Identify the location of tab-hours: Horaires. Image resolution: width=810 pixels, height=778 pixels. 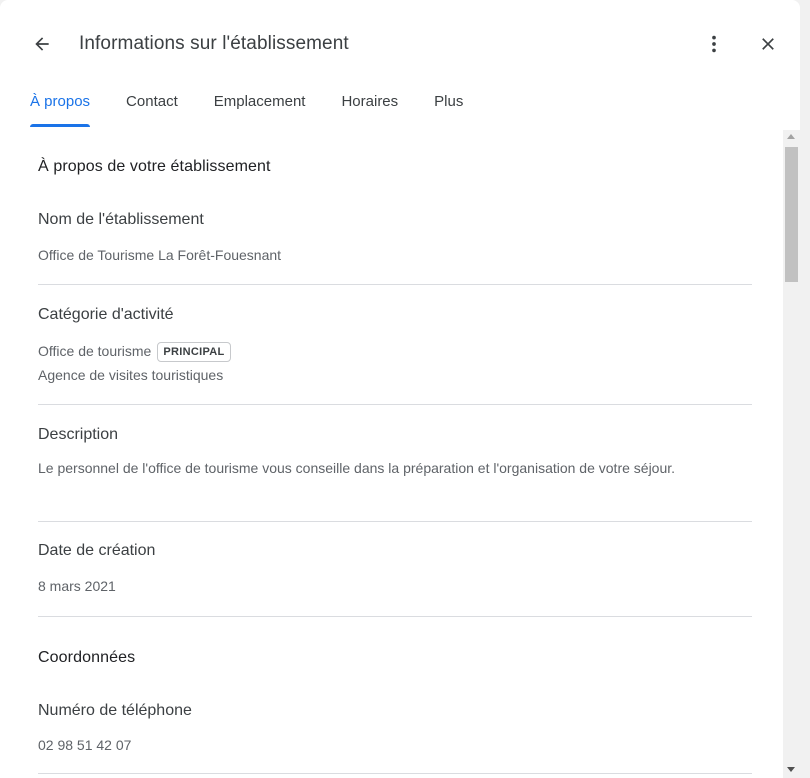
(369, 110).